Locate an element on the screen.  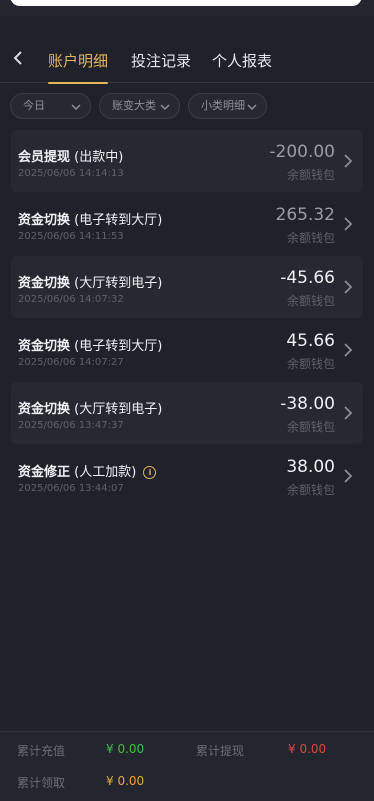
record-title: 资金修正 (人工加款) i is located at coordinates (87, 470).